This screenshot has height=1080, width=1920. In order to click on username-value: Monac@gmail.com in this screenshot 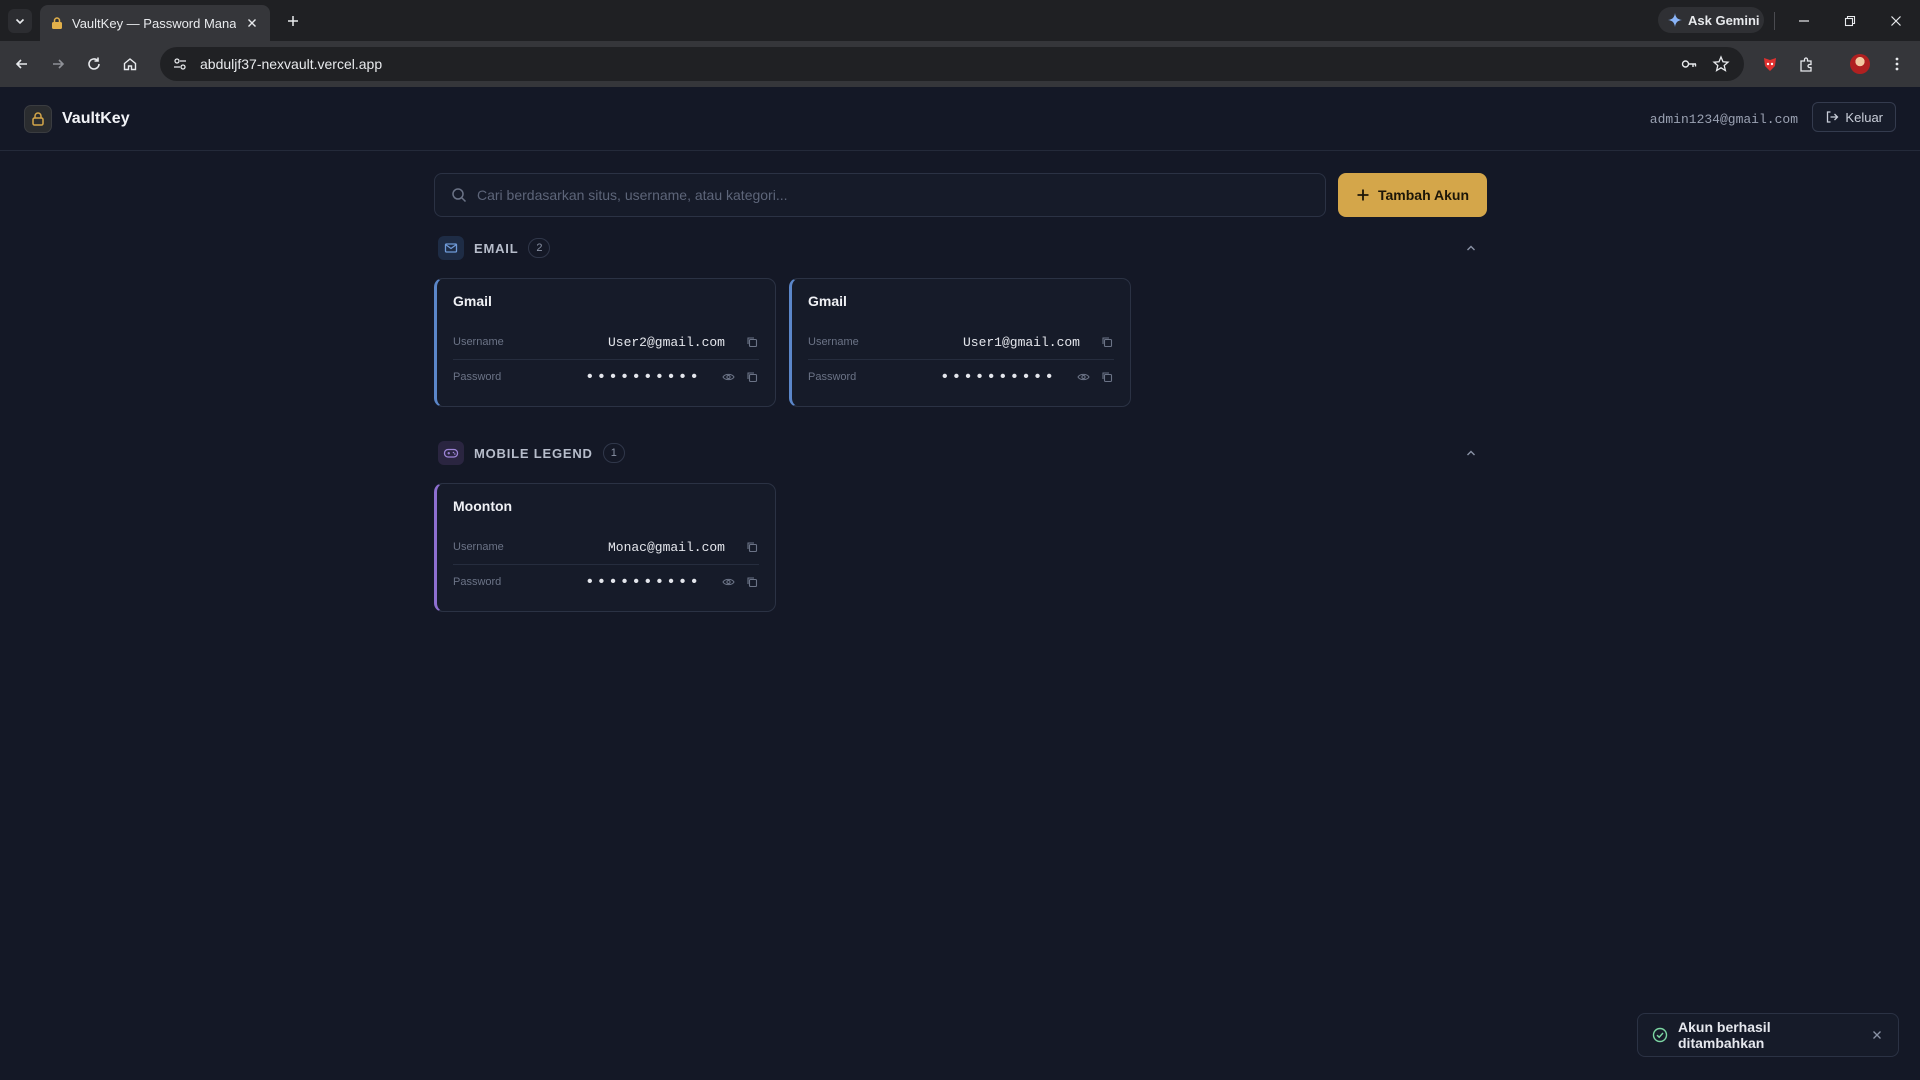, I will do `click(666, 547)`.